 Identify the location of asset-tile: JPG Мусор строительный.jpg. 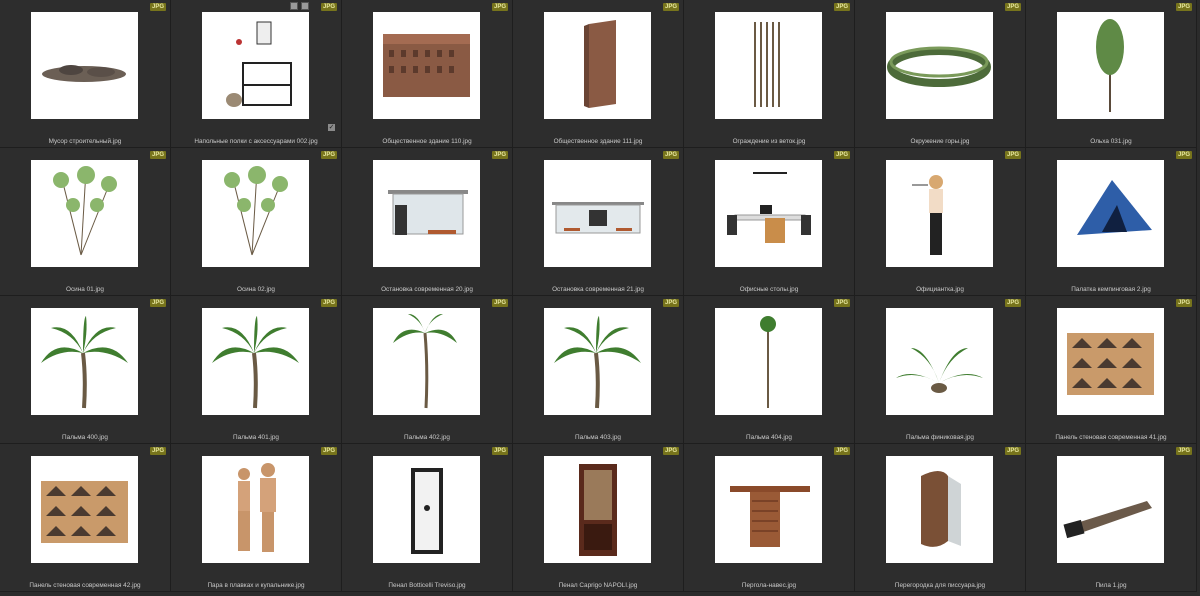
(85, 74).